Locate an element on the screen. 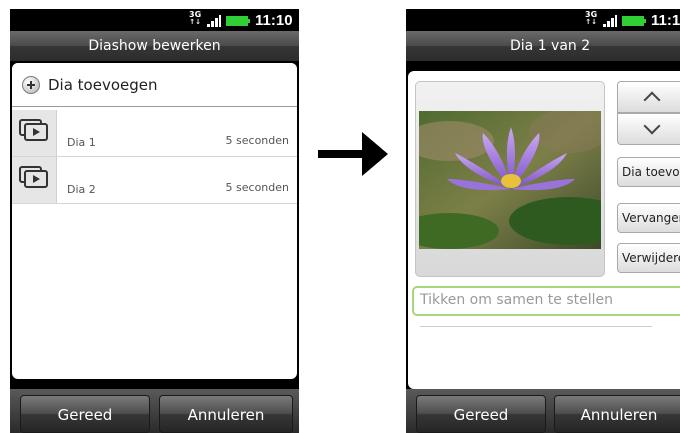 The width and height of the screenshot is (680, 433). caption-placeholder: Tikken om samen te stellen is located at coordinates (516, 300).